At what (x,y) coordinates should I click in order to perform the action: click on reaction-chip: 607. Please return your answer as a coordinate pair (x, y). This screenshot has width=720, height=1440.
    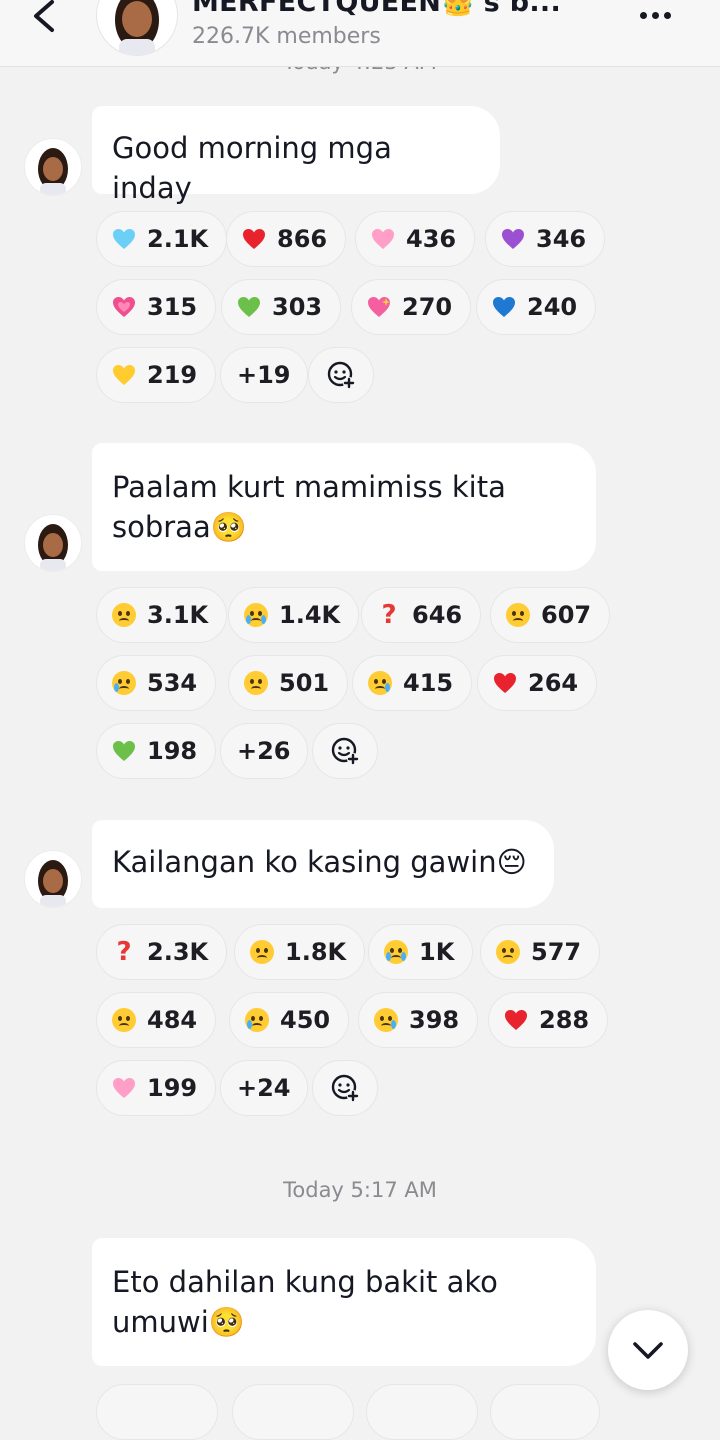
    Looking at the image, I should click on (550, 615).